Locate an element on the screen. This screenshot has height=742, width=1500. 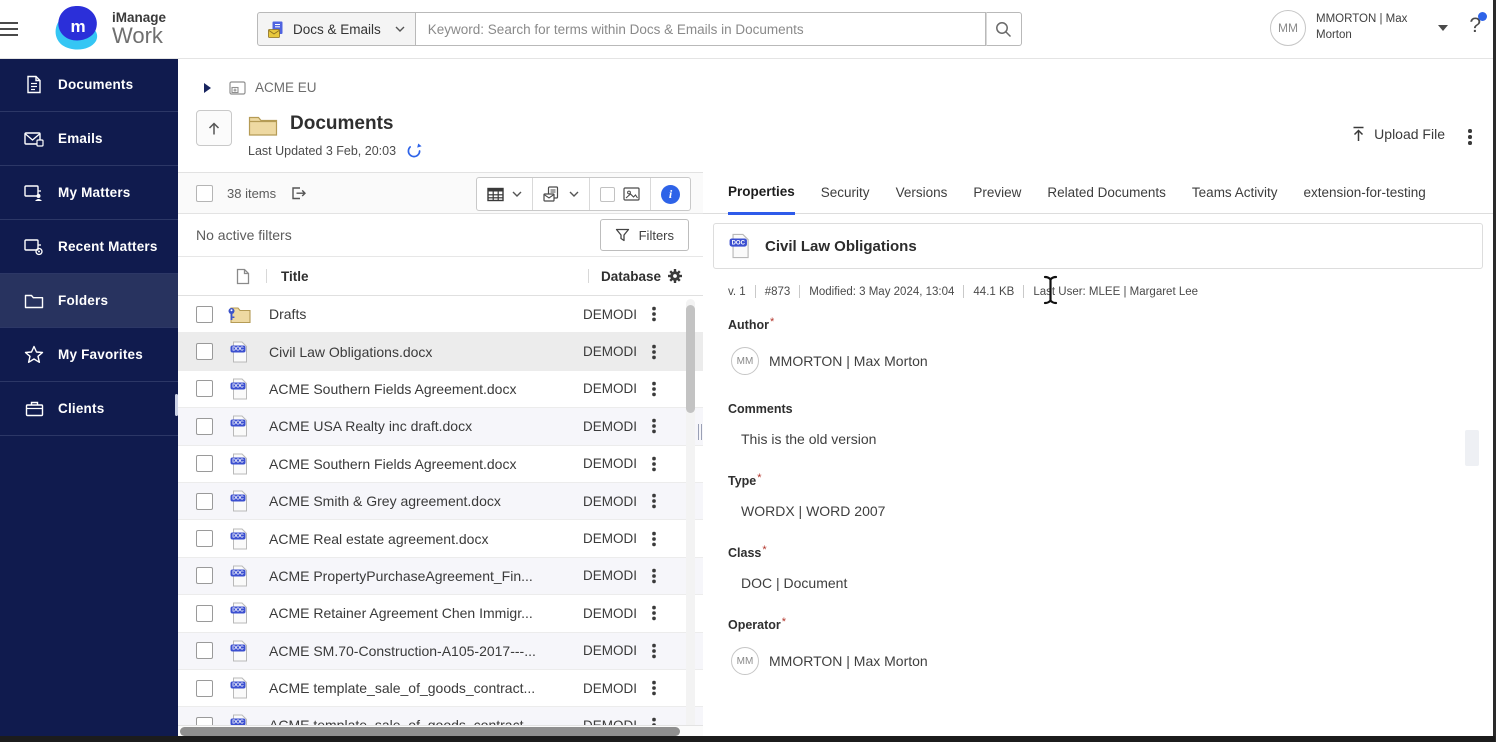
field-label: Comments is located at coordinates (760, 409).